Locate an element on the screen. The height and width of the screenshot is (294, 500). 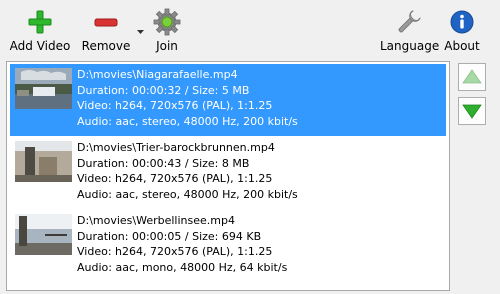
plus-icon is located at coordinates (40, 22).